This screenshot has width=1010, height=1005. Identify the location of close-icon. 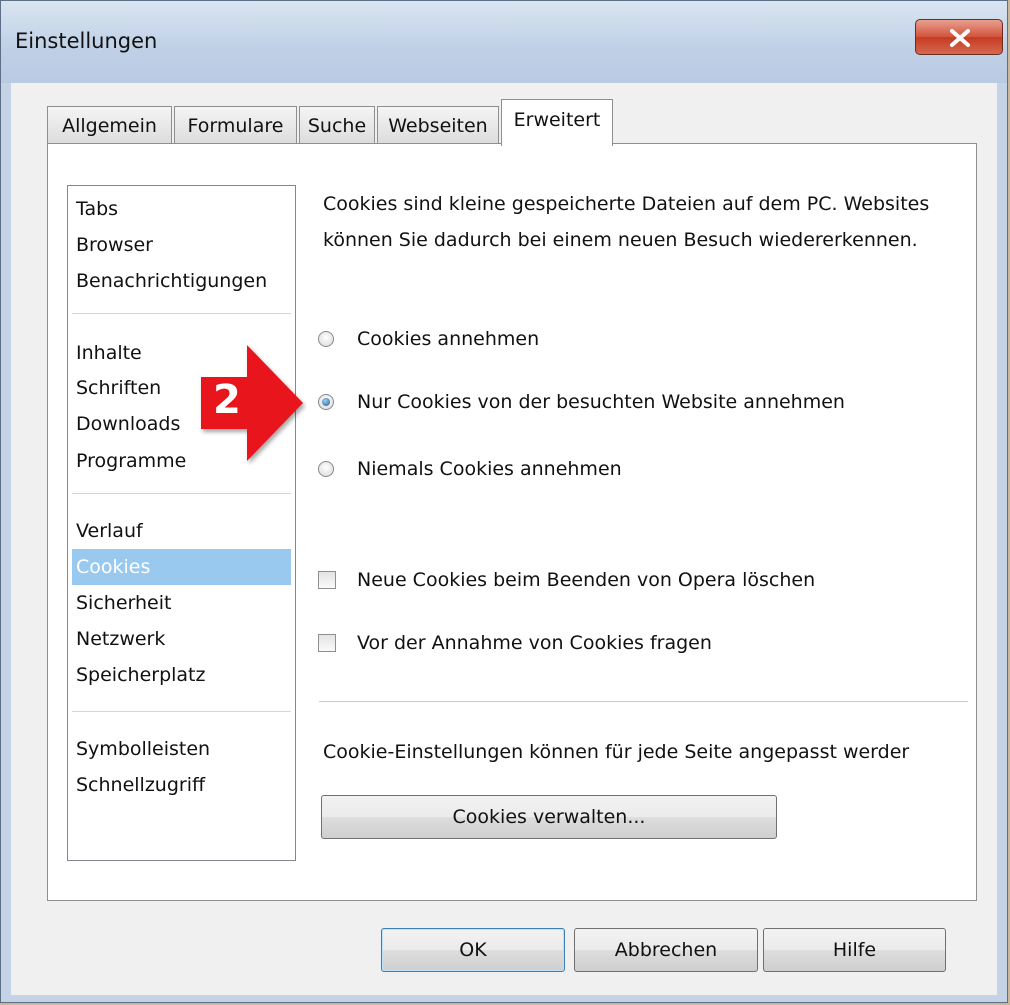
(960, 38).